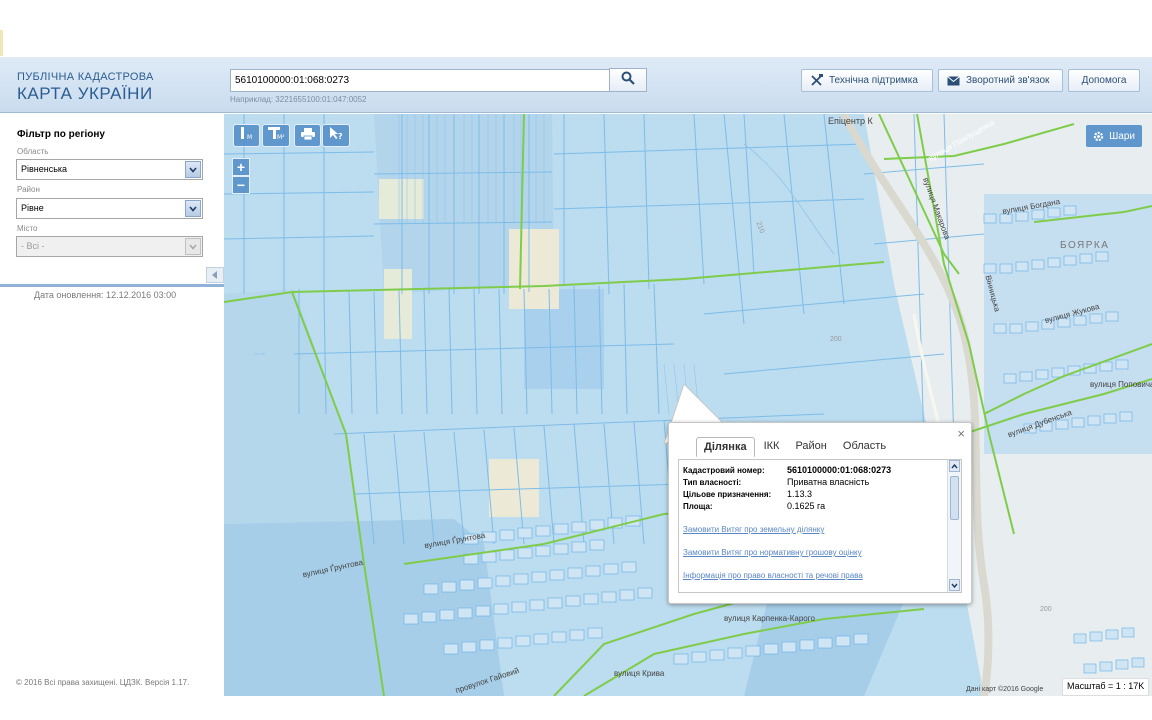  I want to click on bottom-blank-strip, so click(576, 708).